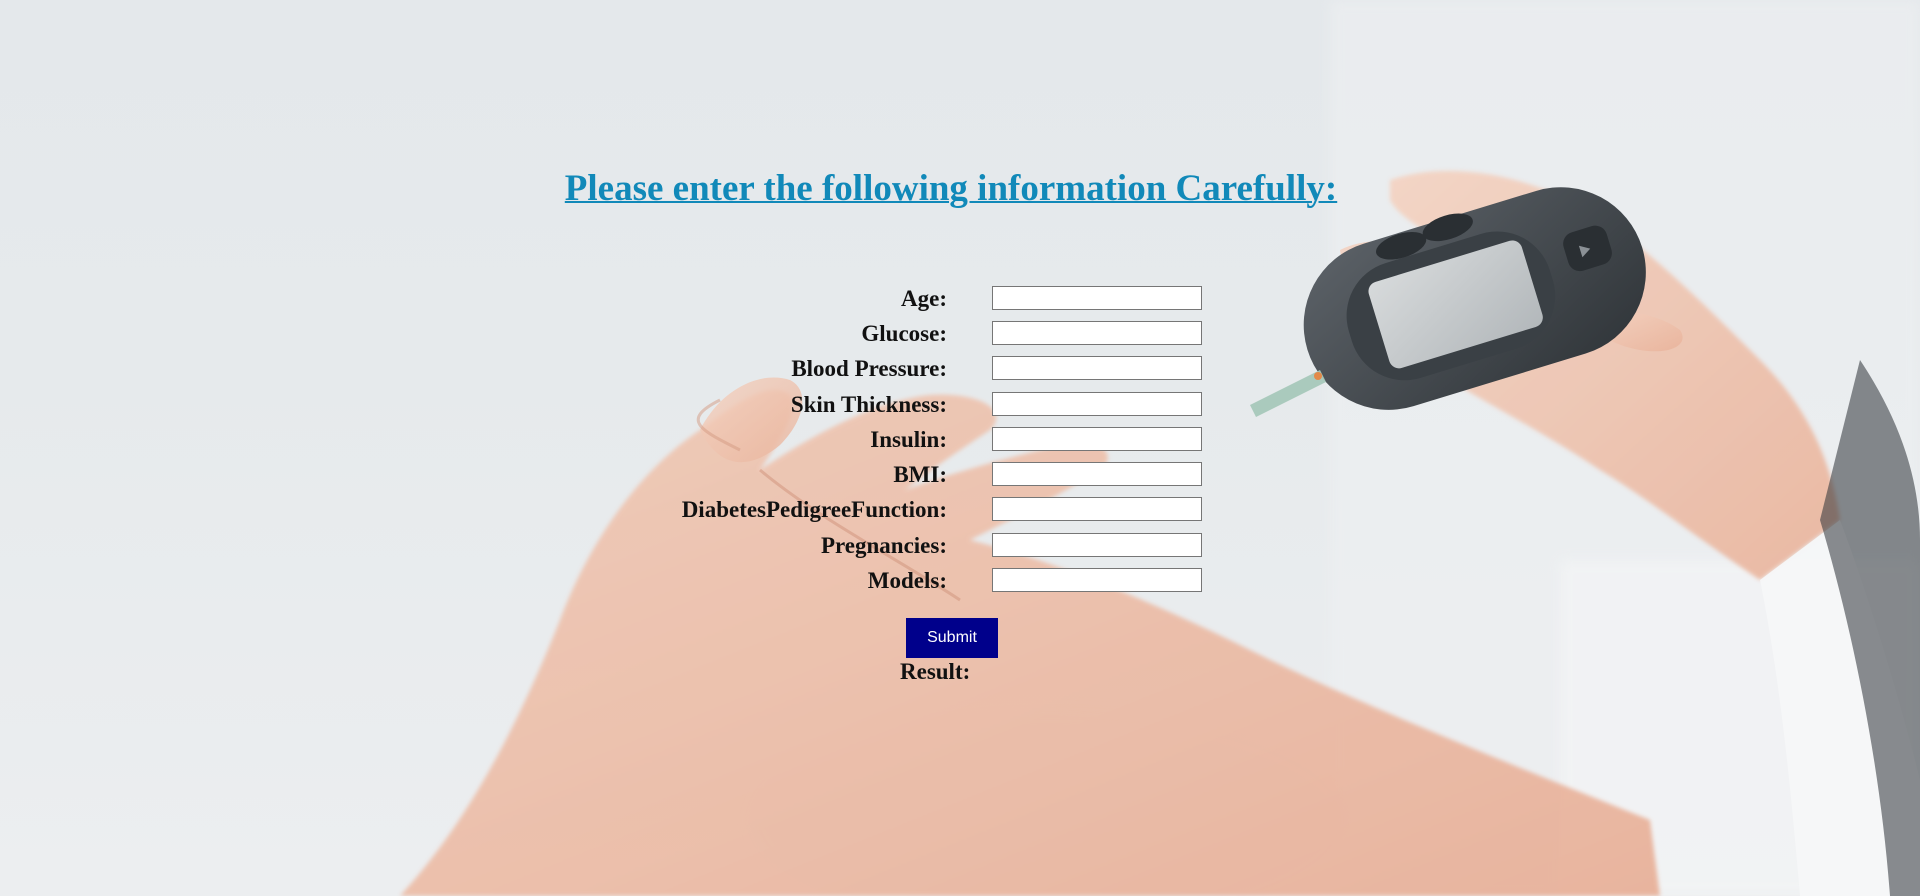  What do you see at coordinates (869, 368) in the screenshot?
I see `blood-pressure-label: Blood Pressure:` at bounding box center [869, 368].